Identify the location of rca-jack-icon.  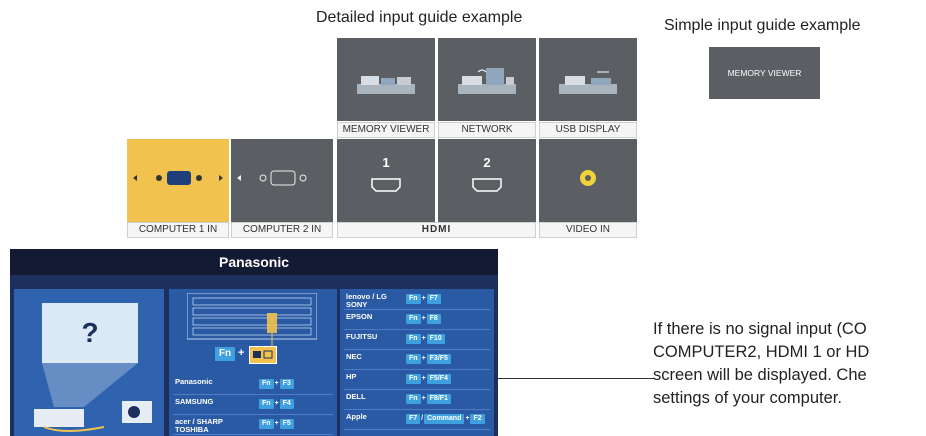
(588, 178).